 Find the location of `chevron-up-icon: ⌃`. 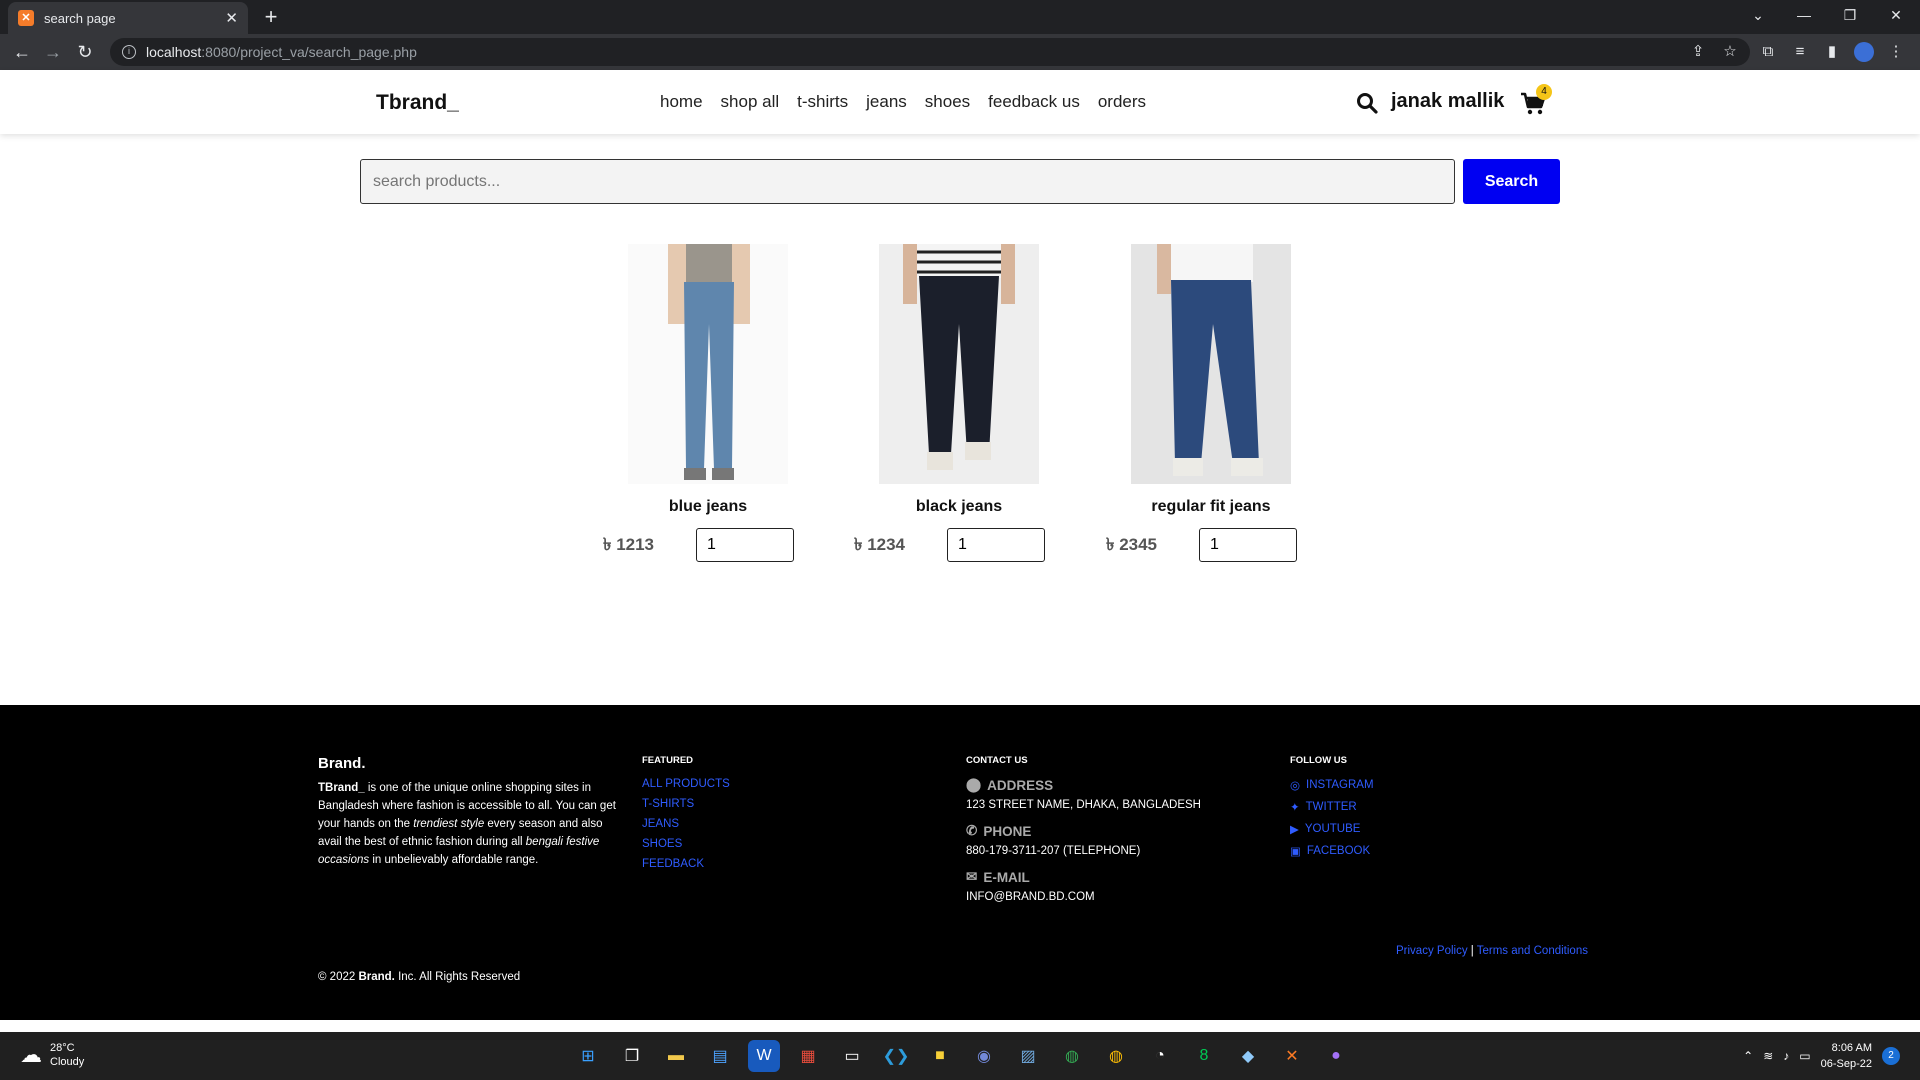

chevron-up-icon: ⌃ is located at coordinates (1748, 1056).